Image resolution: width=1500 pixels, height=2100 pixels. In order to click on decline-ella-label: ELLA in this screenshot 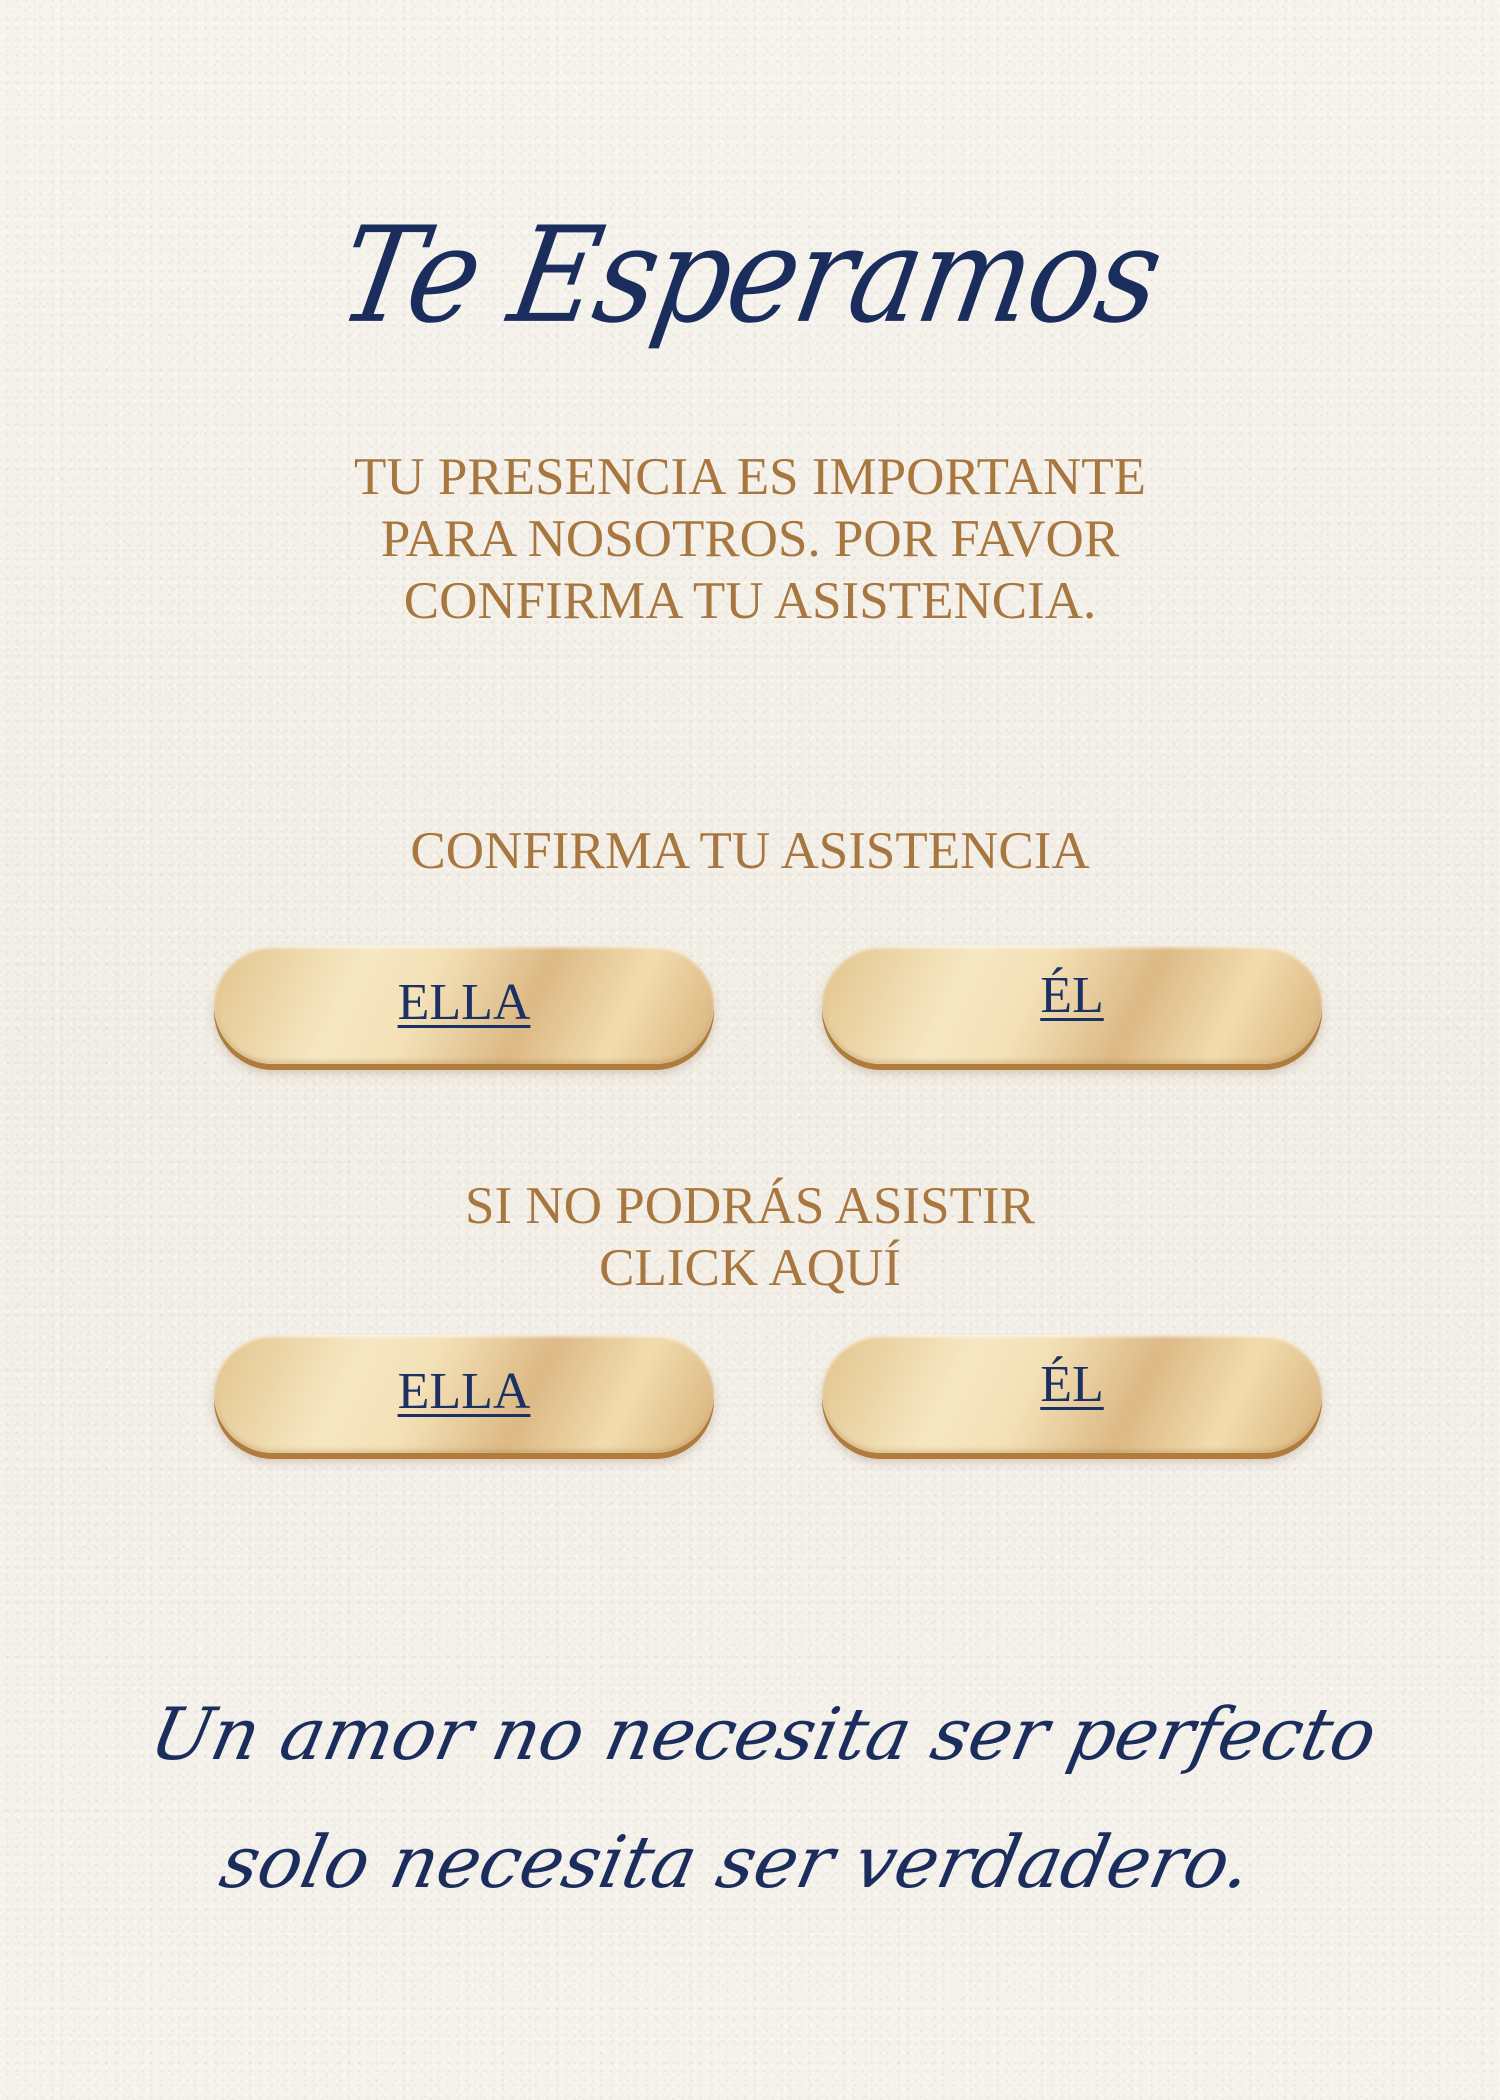, I will do `click(464, 1391)`.